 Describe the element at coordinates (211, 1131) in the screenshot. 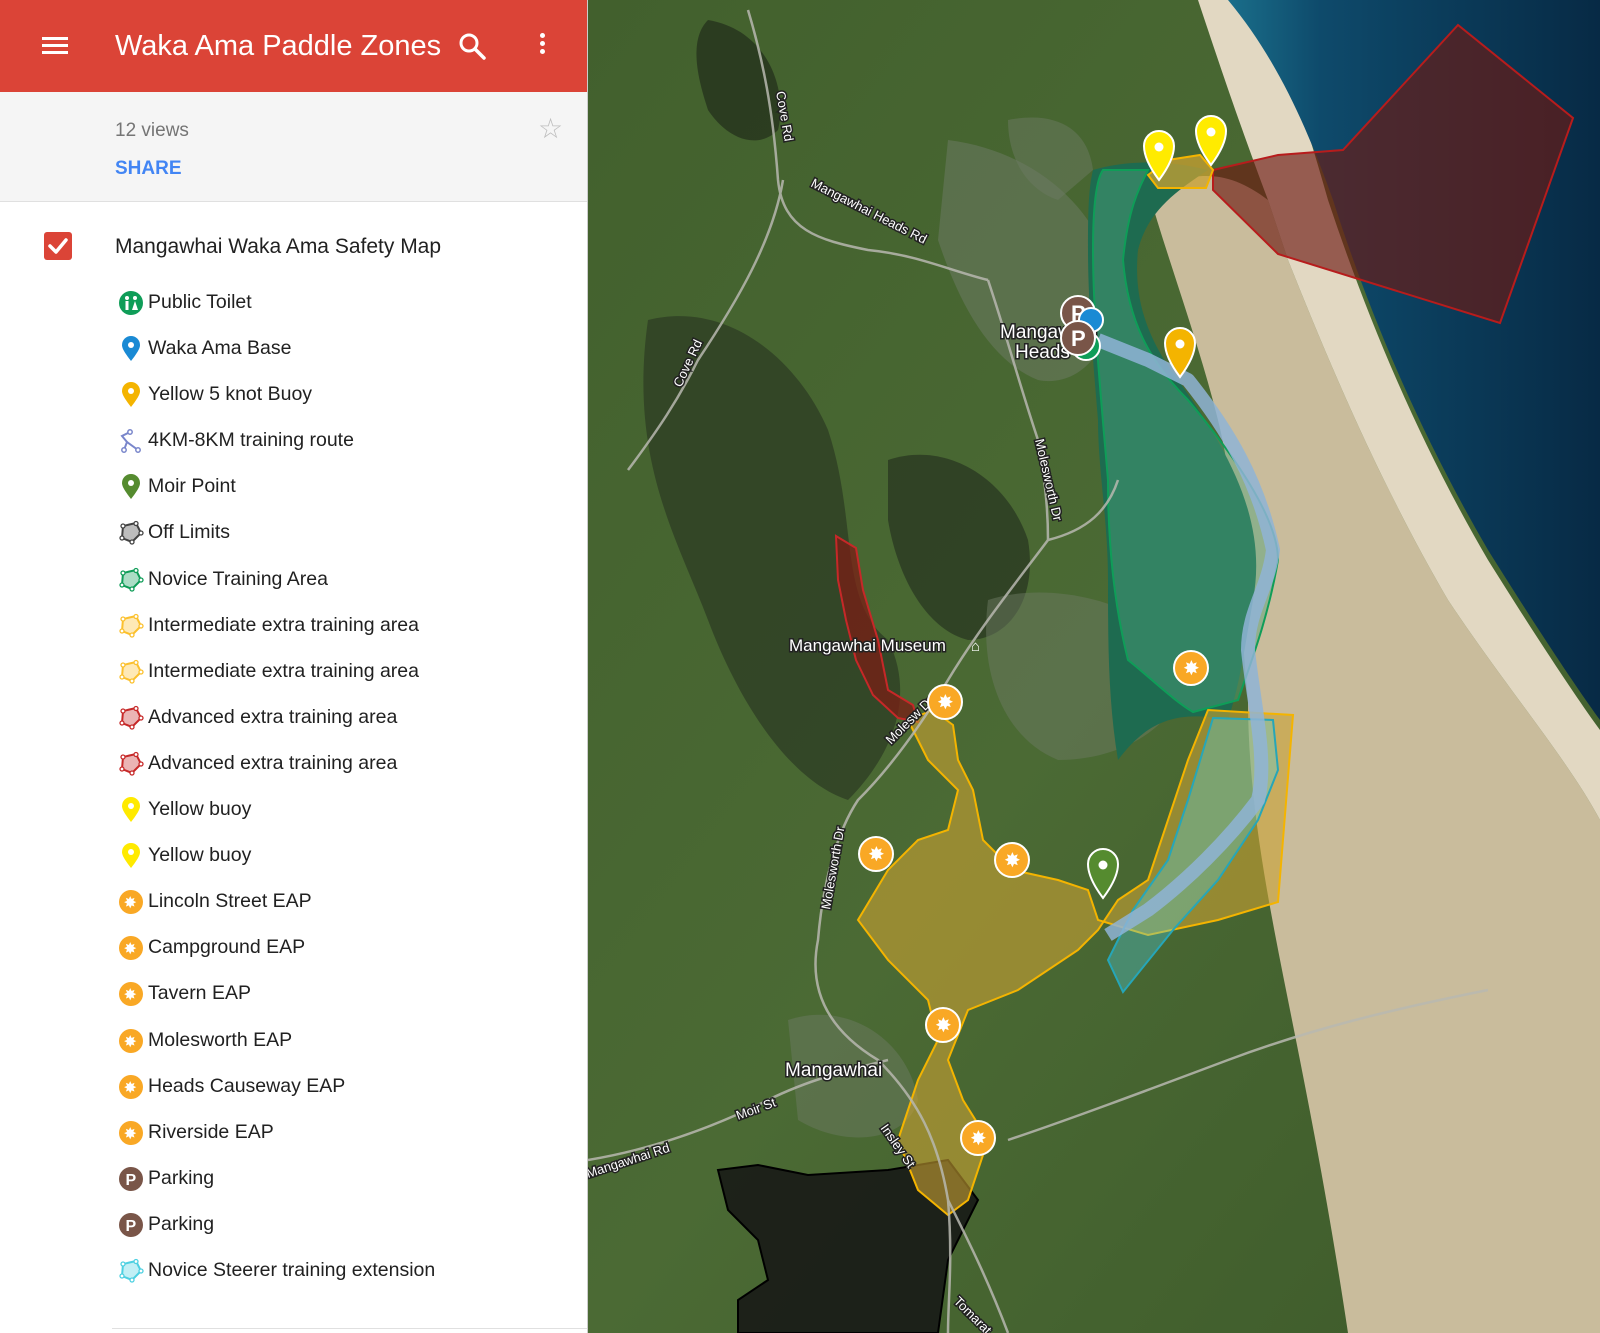

I see `legend-item-label: Riverside EAP` at that location.